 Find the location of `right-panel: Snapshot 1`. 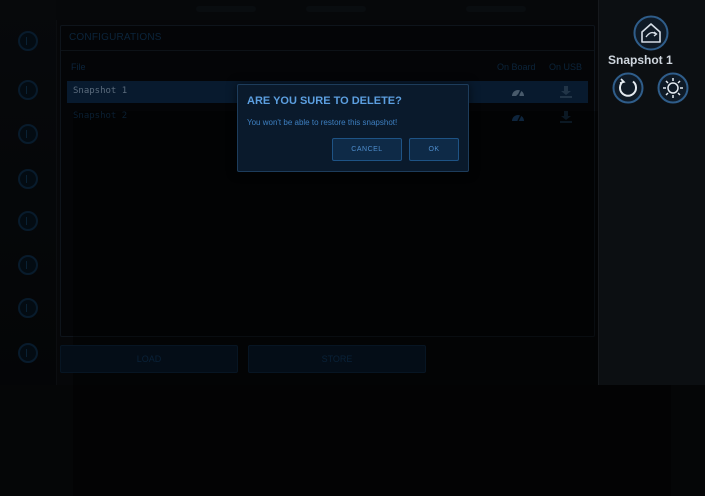

right-panel: Snapshot 1 is located at coordinates (651, 192).